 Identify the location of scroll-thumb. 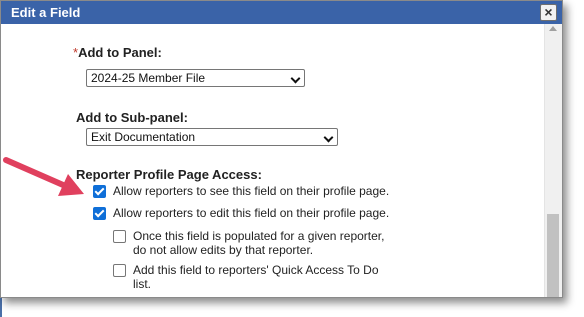
(553, 255).